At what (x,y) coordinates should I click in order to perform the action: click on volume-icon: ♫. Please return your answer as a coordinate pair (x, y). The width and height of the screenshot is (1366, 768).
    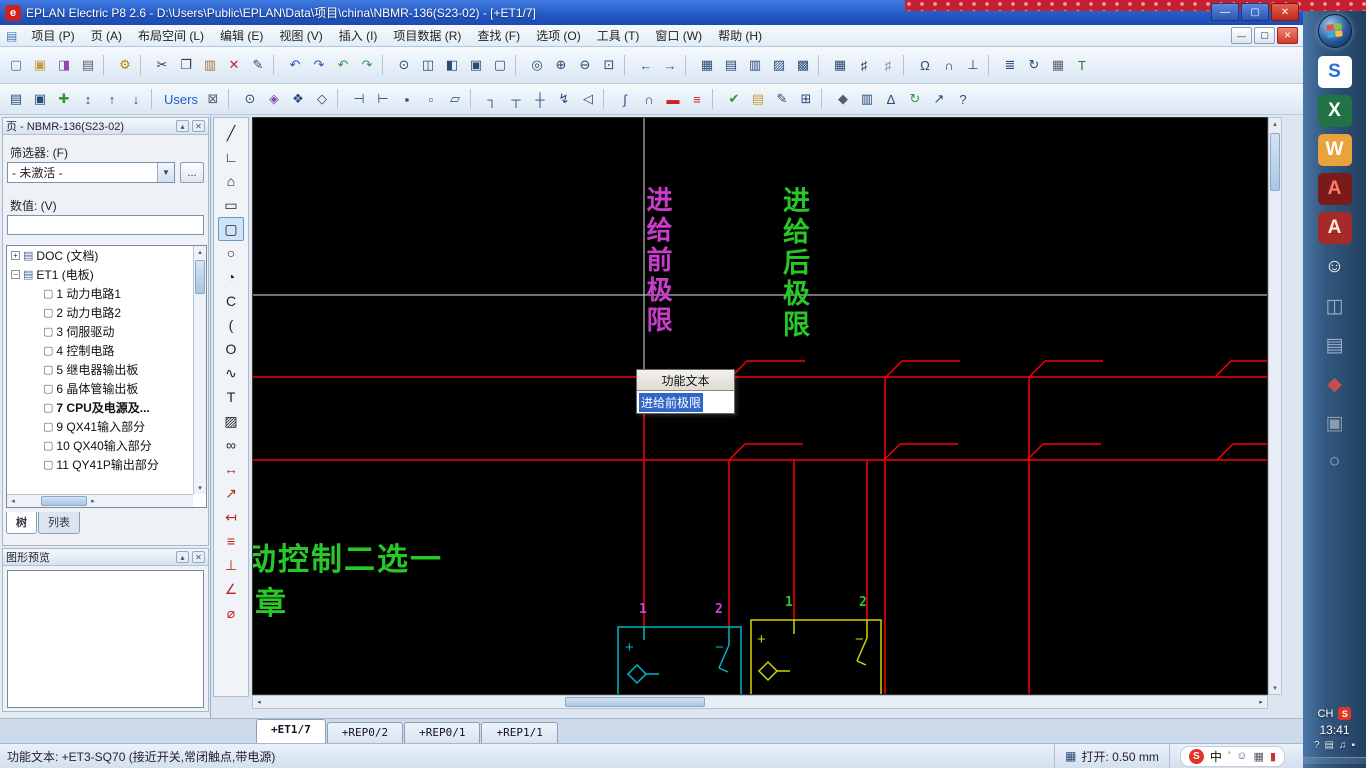
    Looking at the image, I should click on (1343, 745).